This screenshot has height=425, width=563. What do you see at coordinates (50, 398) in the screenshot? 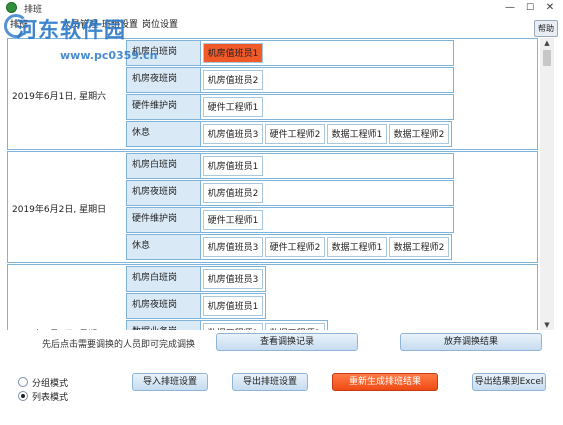
I see `list-mode-label: 列表模式` at bounding box center [50, 398].